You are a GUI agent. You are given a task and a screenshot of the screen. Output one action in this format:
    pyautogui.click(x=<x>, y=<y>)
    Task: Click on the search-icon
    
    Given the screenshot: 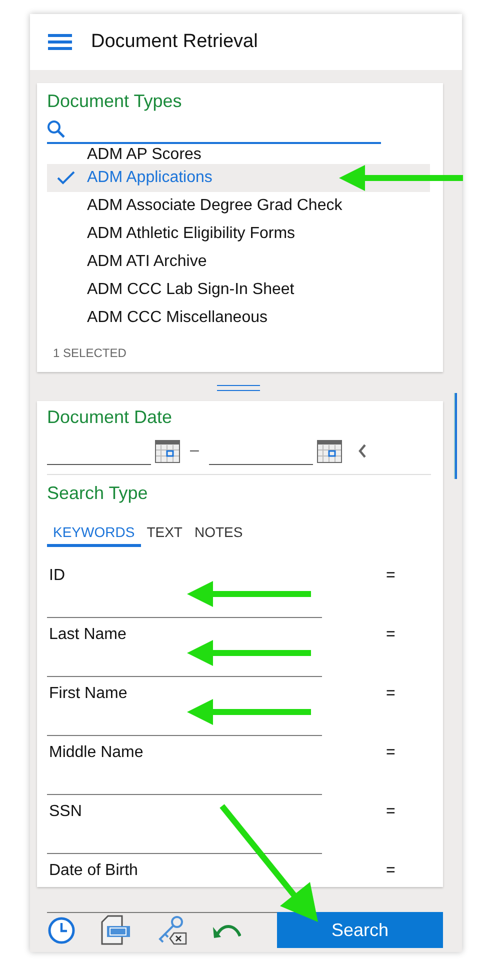 What is the action you would take?
    pyautogui.click(x=56, y=129)
    